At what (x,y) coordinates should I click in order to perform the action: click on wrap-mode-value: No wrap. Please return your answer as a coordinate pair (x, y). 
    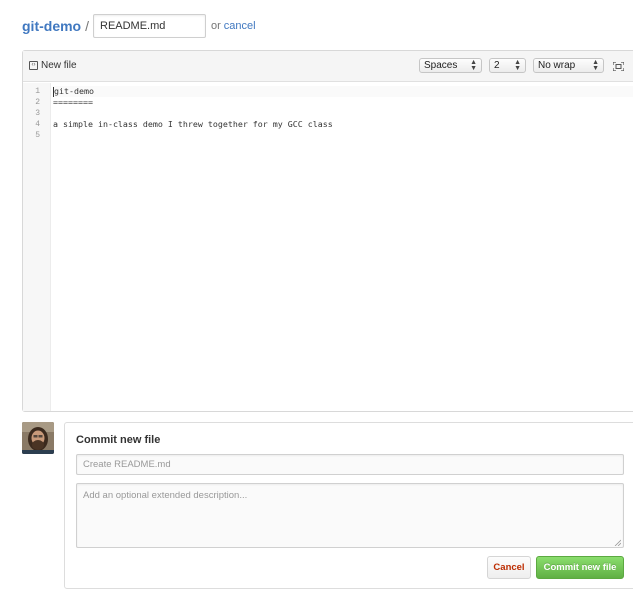
    Looking at the image, I should click on (557, 65).